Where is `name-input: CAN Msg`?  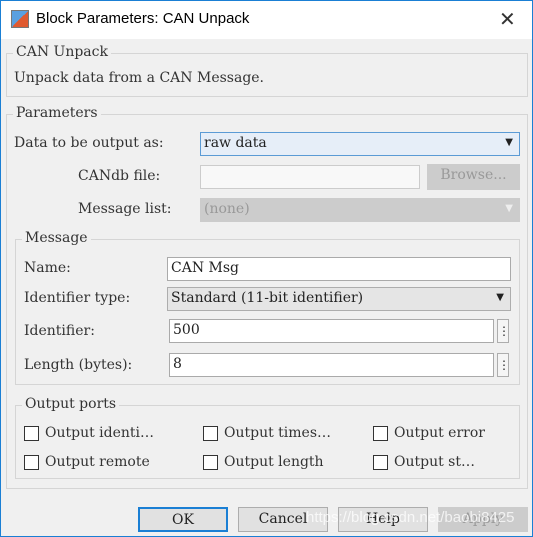 name-input: CAN Msg is located at coordinates (339, 269).